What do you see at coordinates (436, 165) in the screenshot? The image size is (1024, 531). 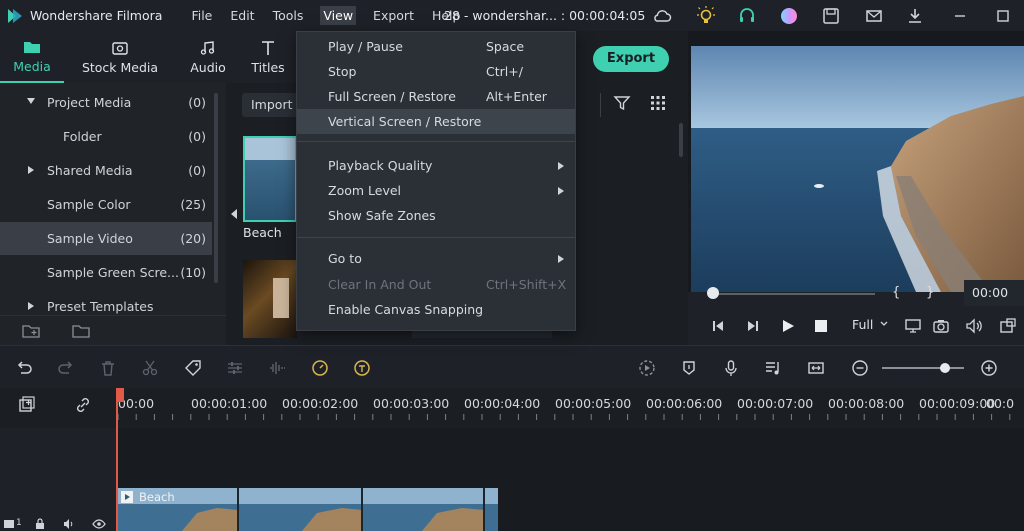 I see `menu-item-playback-quality: Playback Quality` at bounding box center [436, 165].